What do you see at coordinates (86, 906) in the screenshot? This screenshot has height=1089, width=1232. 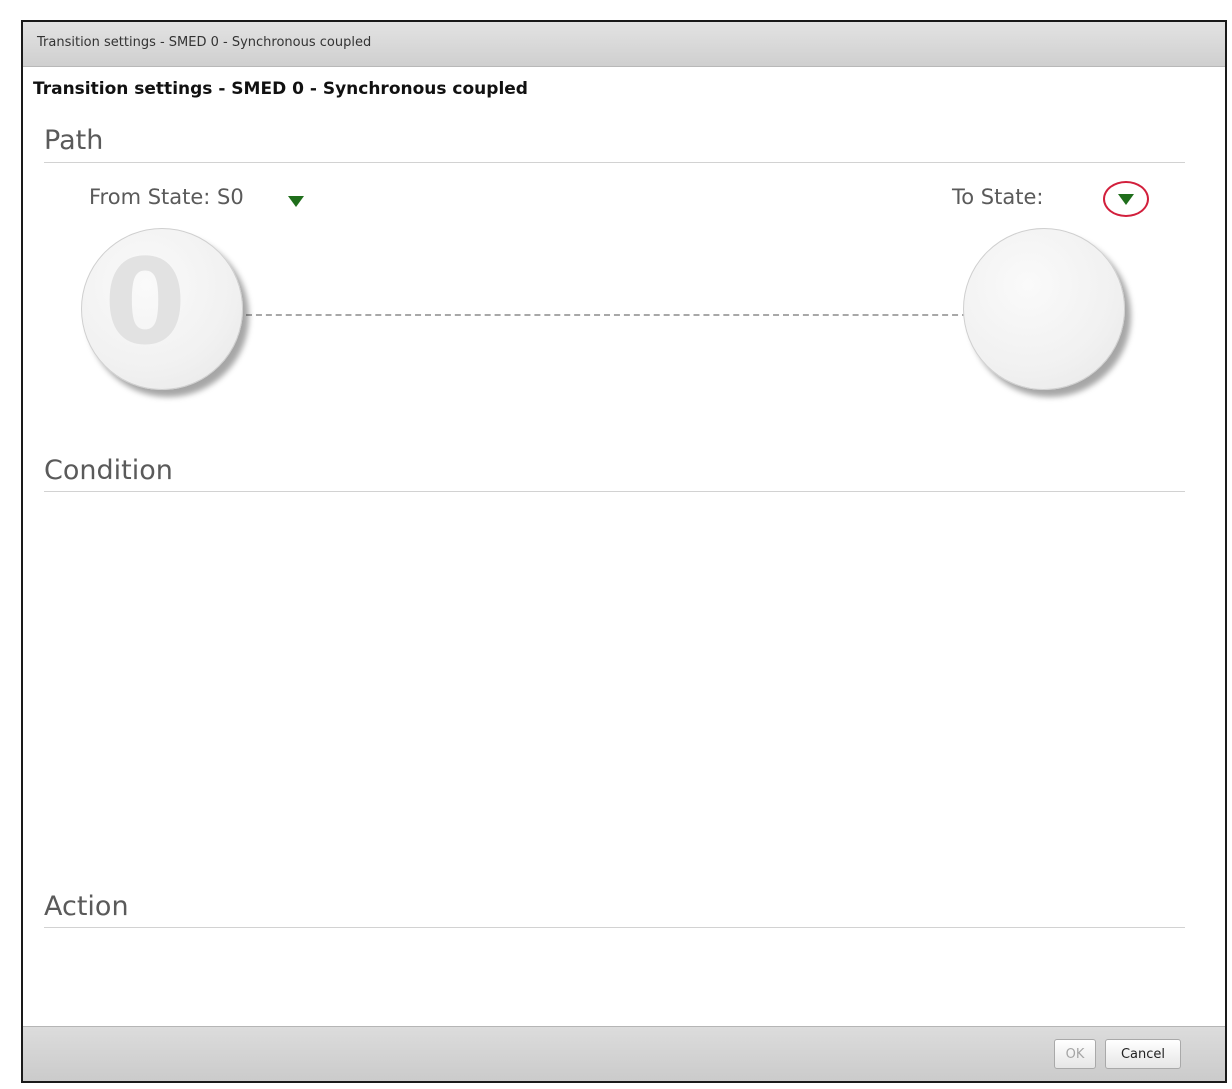 I see `action-section-title: Action` at bounding box center [86, 906].